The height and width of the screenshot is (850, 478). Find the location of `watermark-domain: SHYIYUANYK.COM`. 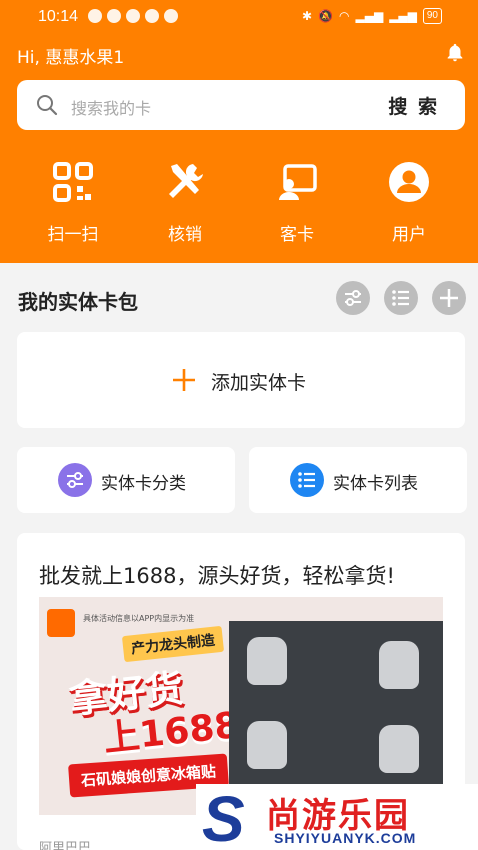

watermark-domain: SHYIYUANYK.COM is located at coordinates (345, 838).